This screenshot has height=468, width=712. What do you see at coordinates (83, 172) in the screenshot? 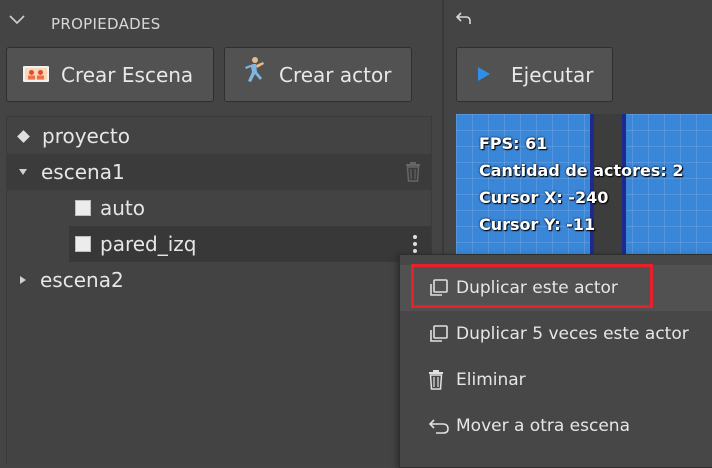
I see `scene-label: escena1` at bounding box center [83, 172].